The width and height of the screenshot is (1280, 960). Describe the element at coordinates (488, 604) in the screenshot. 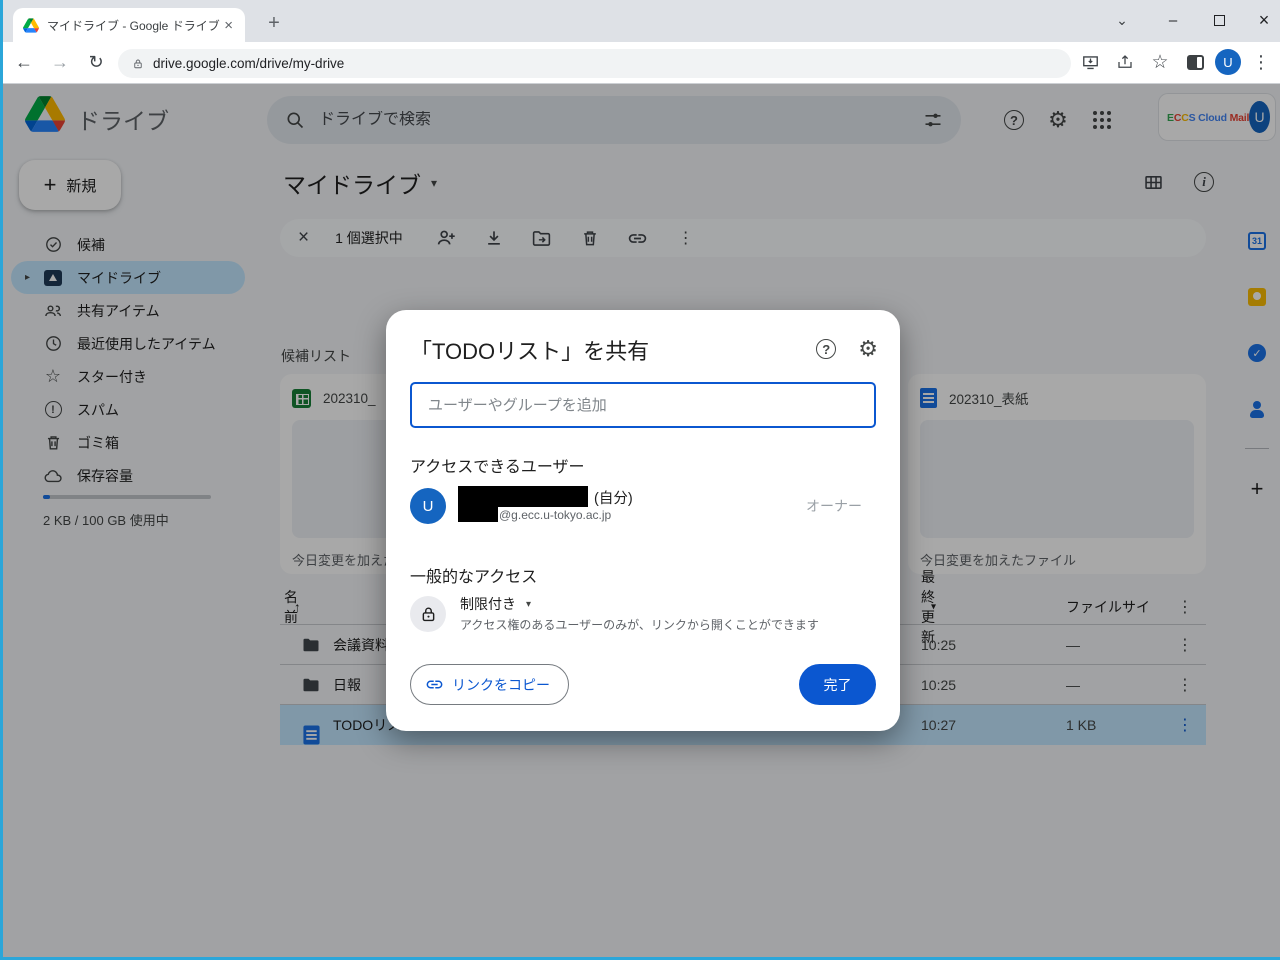

I see `restricted-label: 制限付き` at that location.